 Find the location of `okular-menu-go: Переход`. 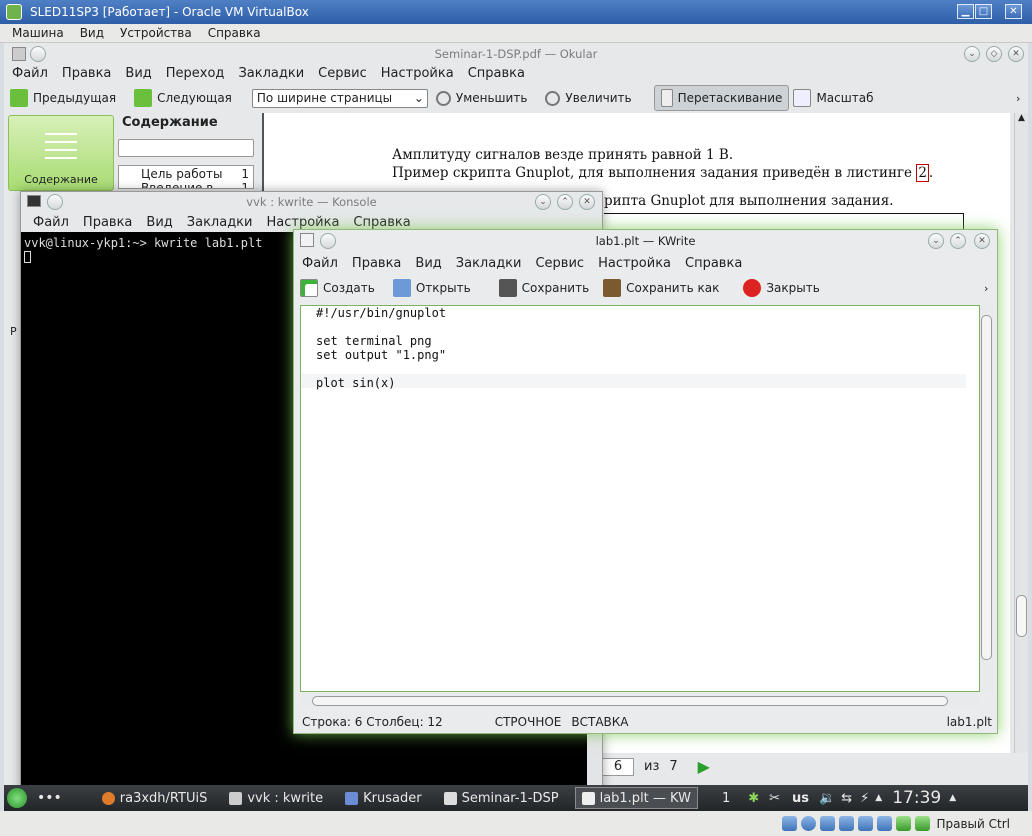

okular-menu-go: Переход is located at coordinates (195, 73).